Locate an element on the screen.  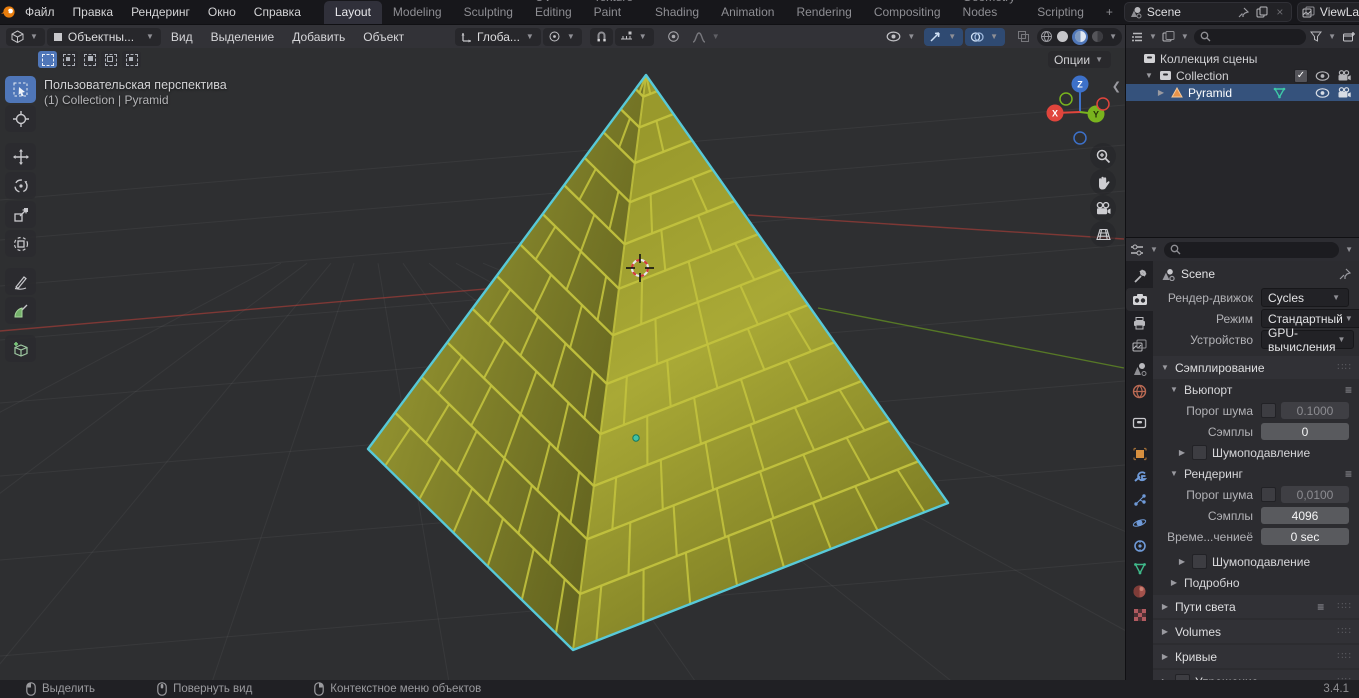
shading-dropdown: ▼ is located at coordinates (1113, 36).